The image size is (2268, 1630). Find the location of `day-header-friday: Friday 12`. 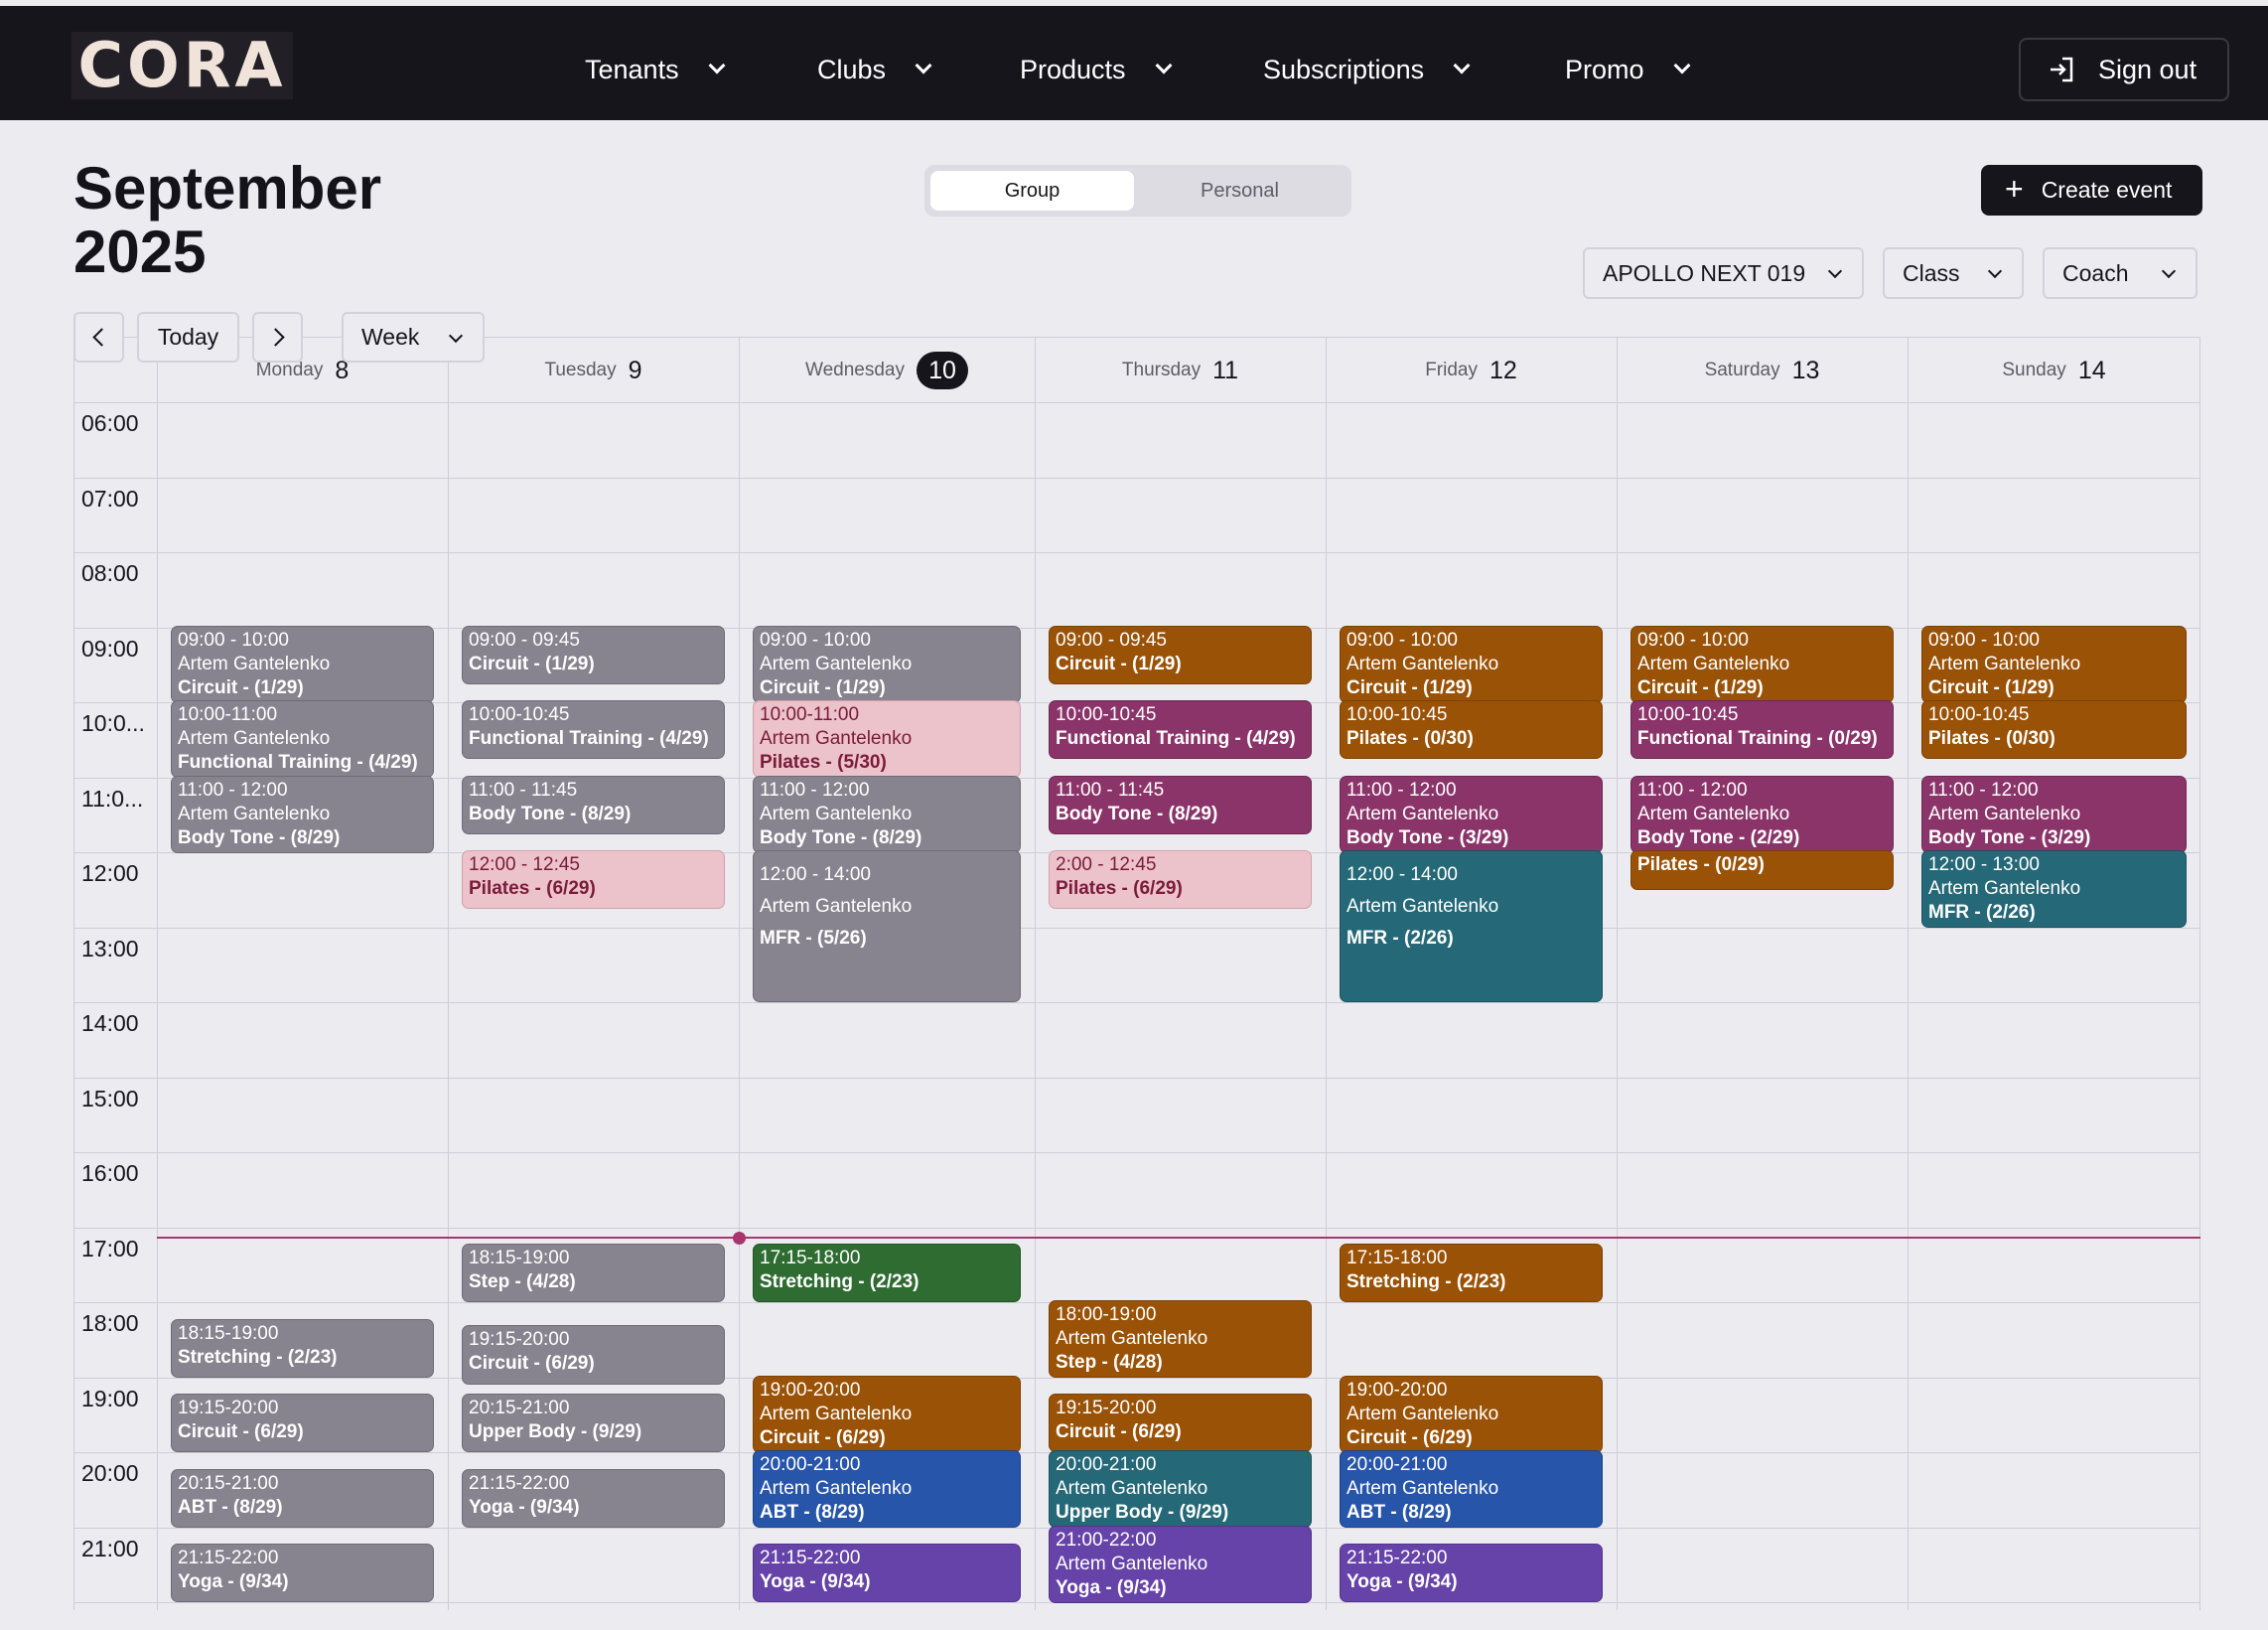

day-header-friday: Friday 12 is located at coordinates (1471, 370).